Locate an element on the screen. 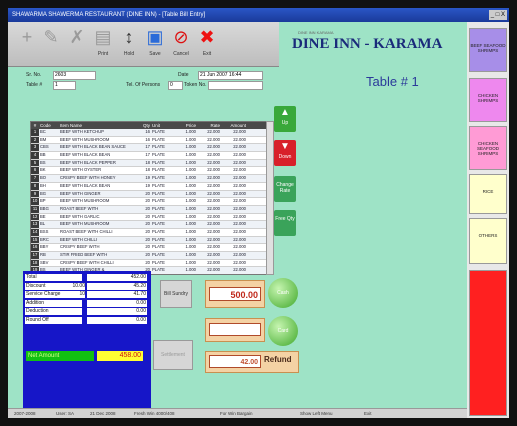 The height and width of the screenshot is (426, 517). table-field: 1 is located at coordinates (64, 85).